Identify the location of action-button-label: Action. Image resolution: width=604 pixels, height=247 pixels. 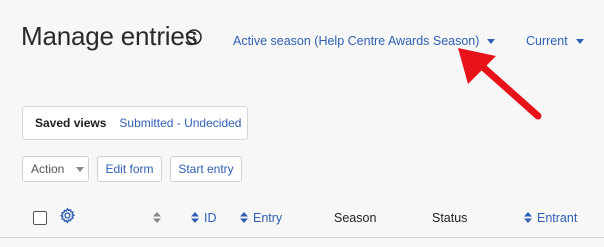
(48, 169).